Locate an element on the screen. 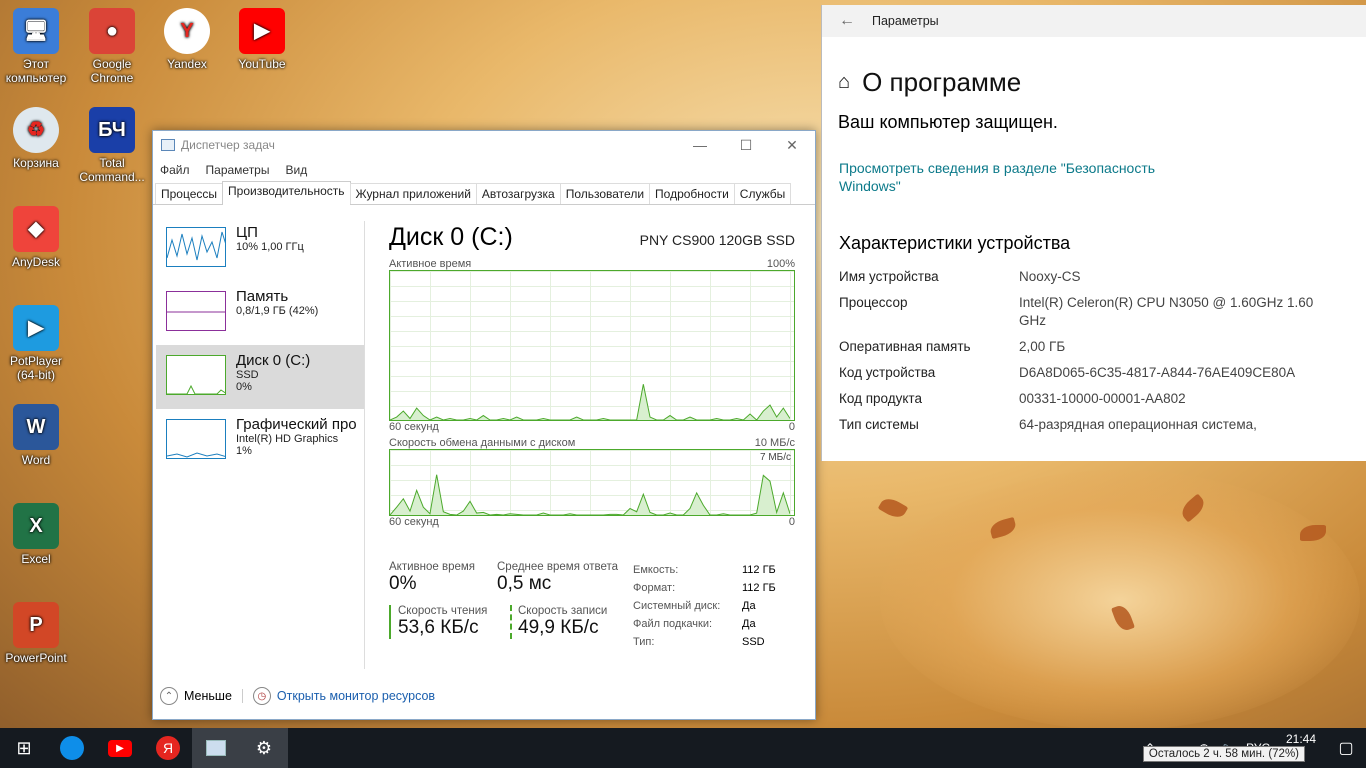 The width and height of the screenshot is (1366, 768). wallpaper-glow is located at coordinates (1120, 600).